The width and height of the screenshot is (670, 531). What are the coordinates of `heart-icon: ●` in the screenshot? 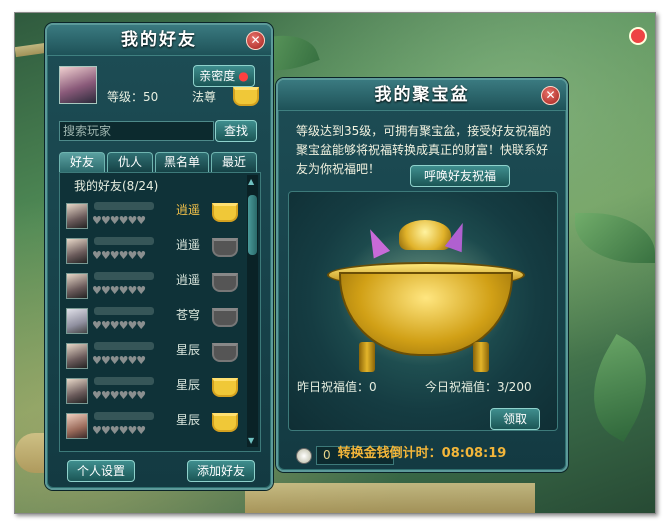 It's located at (243, 76).